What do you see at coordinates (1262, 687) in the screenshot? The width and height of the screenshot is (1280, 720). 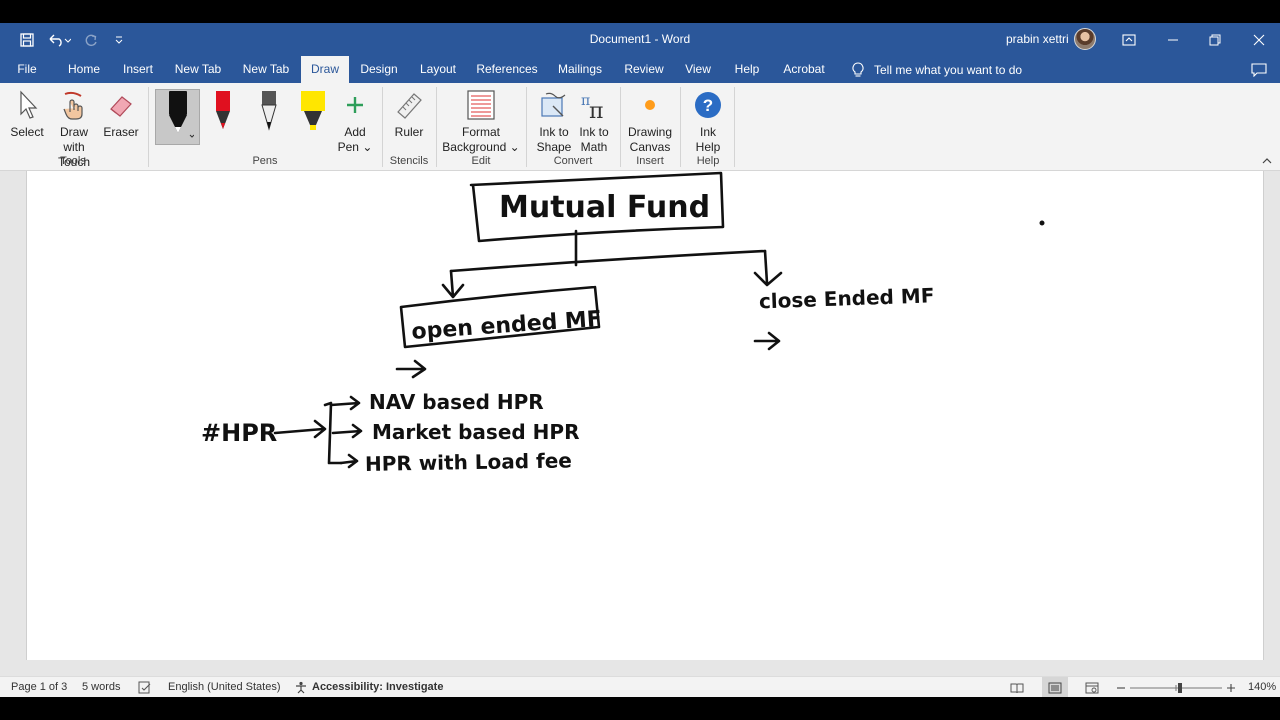 I see `zoom-level: 140%` at bounding box center [1262, 687].